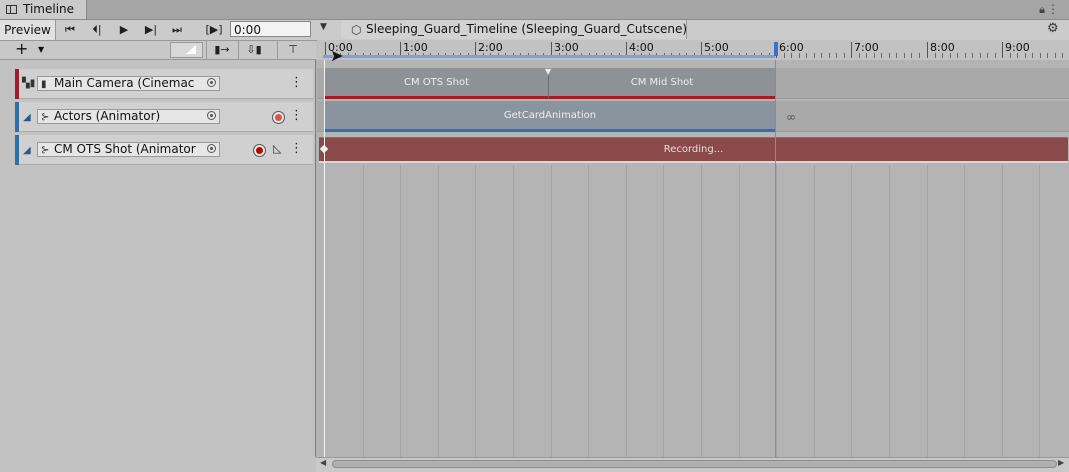  Describe the element at coordinates (694, 464) in the screenshot. I see `scrollbar-thumb` at that location.